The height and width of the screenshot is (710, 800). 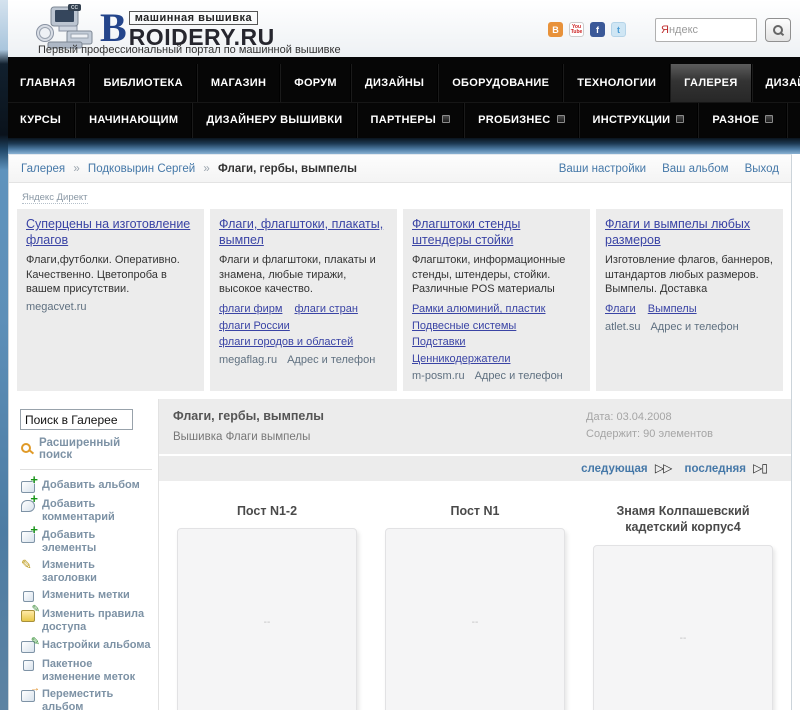 I want to click on next-page-icon: ▷▷, so click(x=663, y=468).